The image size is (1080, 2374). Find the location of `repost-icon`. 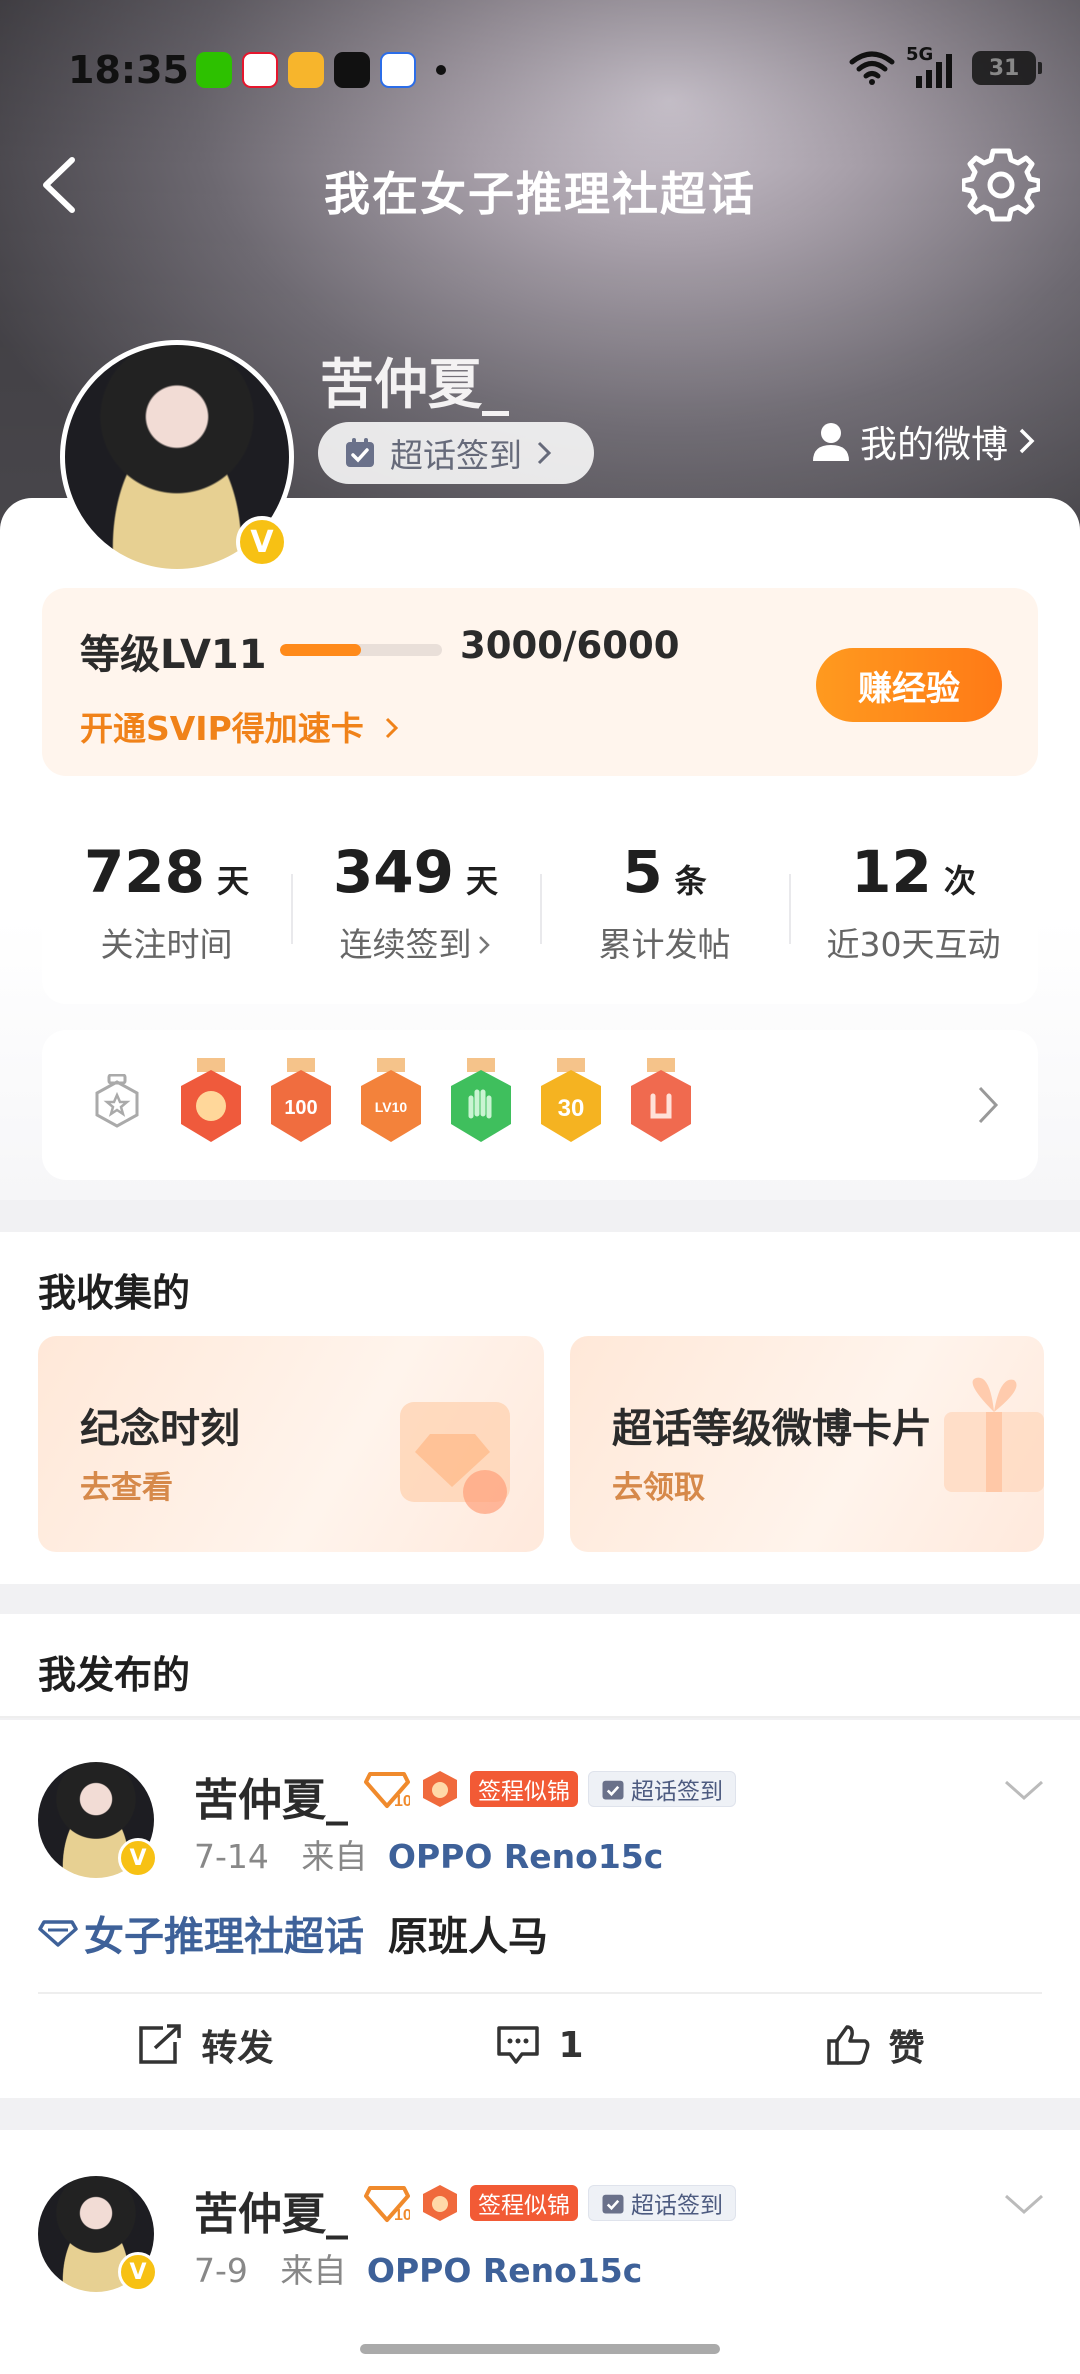

repost-icon is located at coordinates (160, 2044).